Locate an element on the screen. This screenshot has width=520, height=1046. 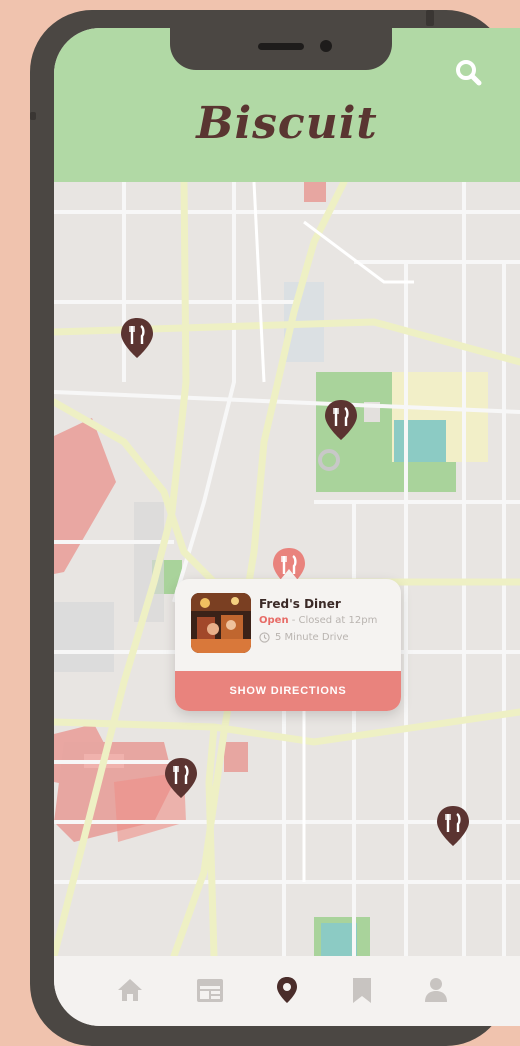
nav-calendar is located at coordinates (210, 990).